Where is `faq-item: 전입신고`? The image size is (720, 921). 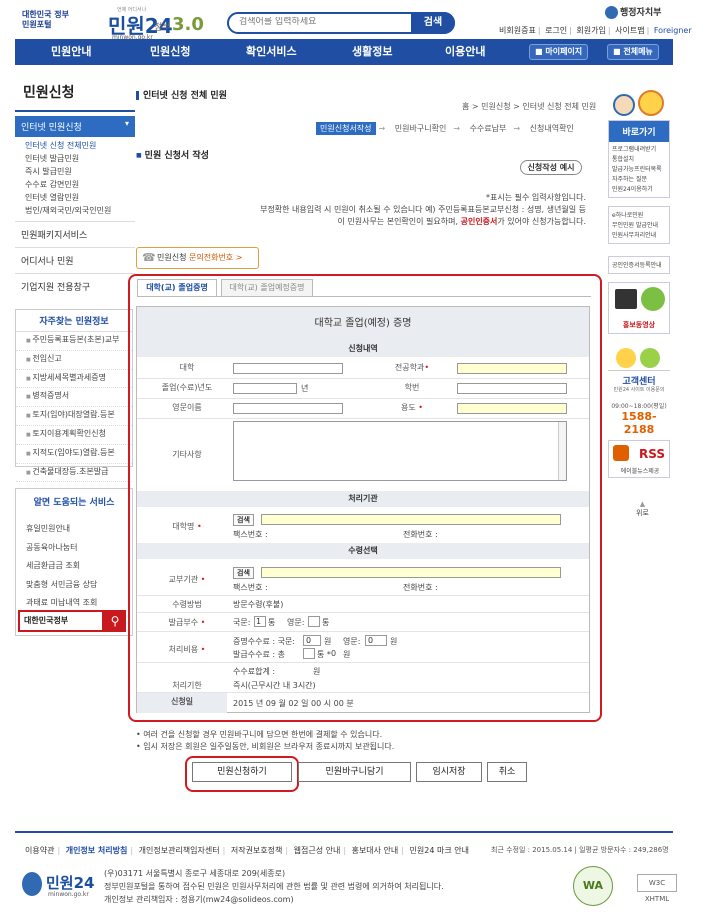
faq-item: 전입신고 is located at coordinates (74, 360).